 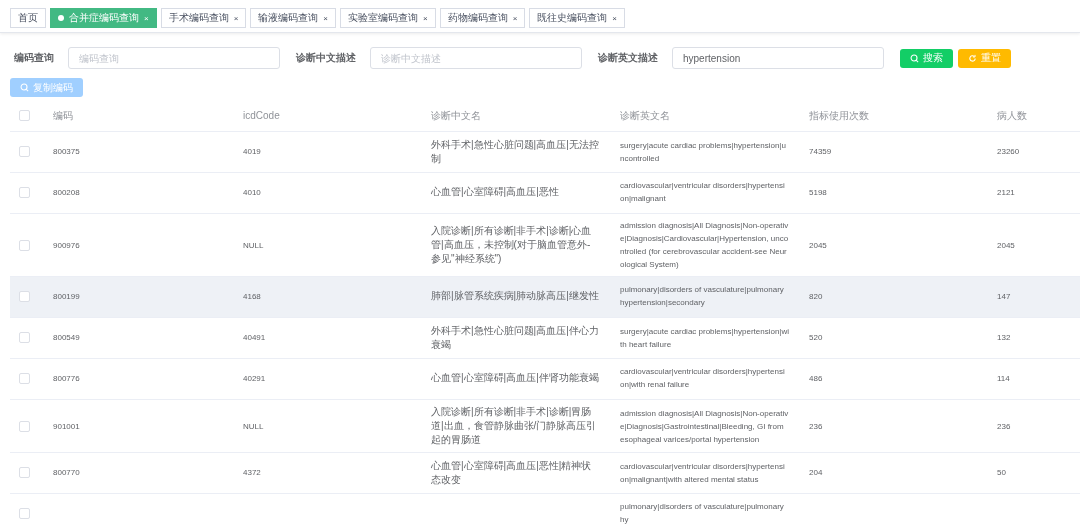 What do you see at coordinates (628, 58) in the screenshot?
I see `field-label: 诊断英文描述` at bounding box center [628, 58].